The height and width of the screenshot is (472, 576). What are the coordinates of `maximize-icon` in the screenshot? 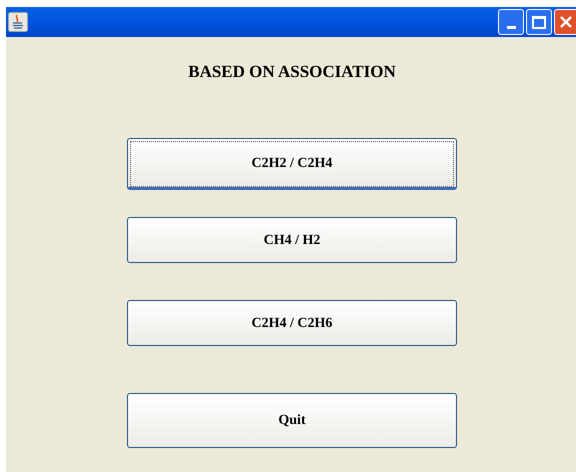 It's located at (539, 22).